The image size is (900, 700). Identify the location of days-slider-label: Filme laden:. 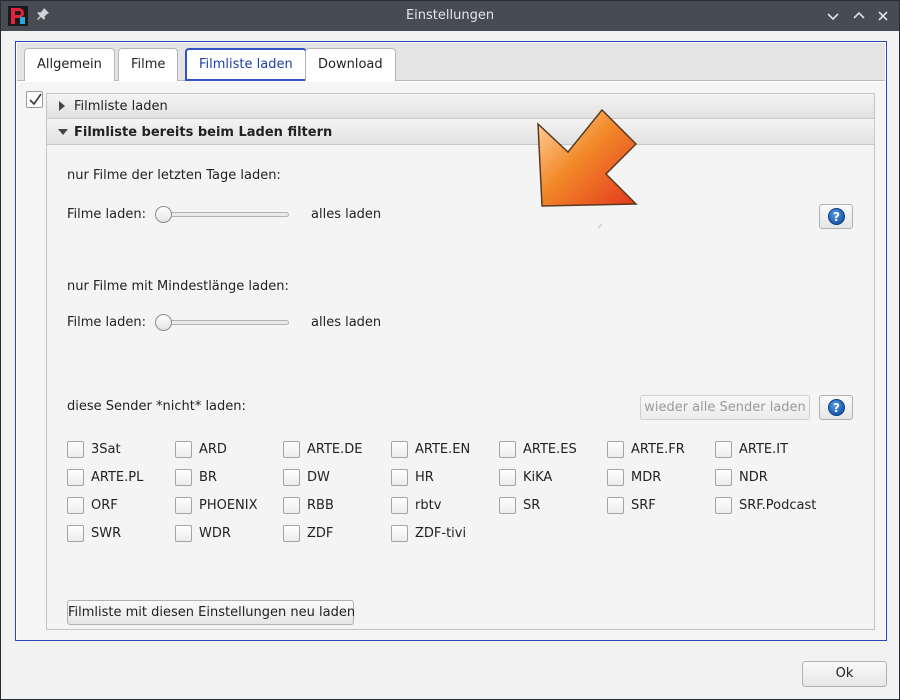
(106, 214).